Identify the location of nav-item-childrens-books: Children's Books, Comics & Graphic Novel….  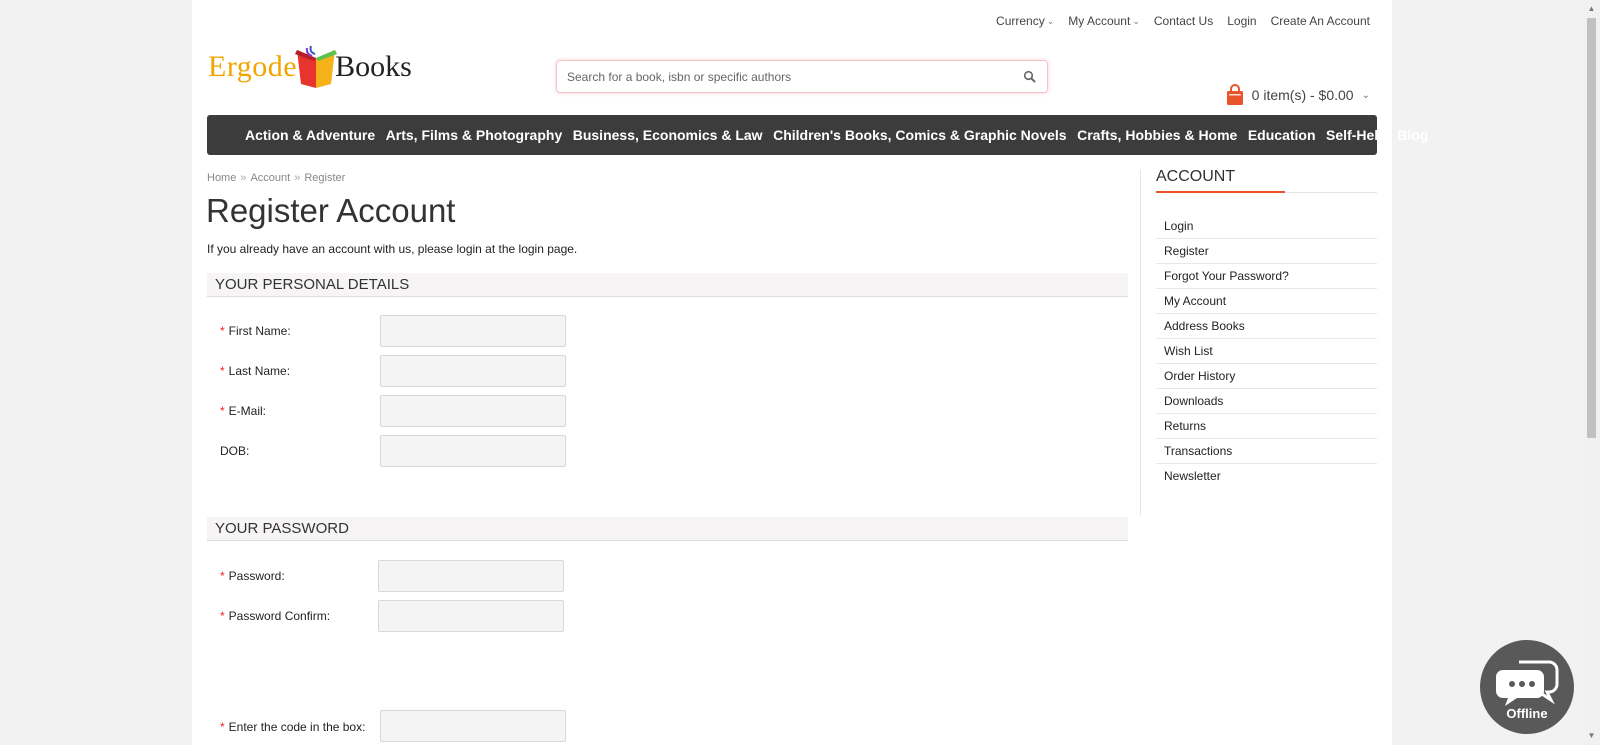
(920, 135).